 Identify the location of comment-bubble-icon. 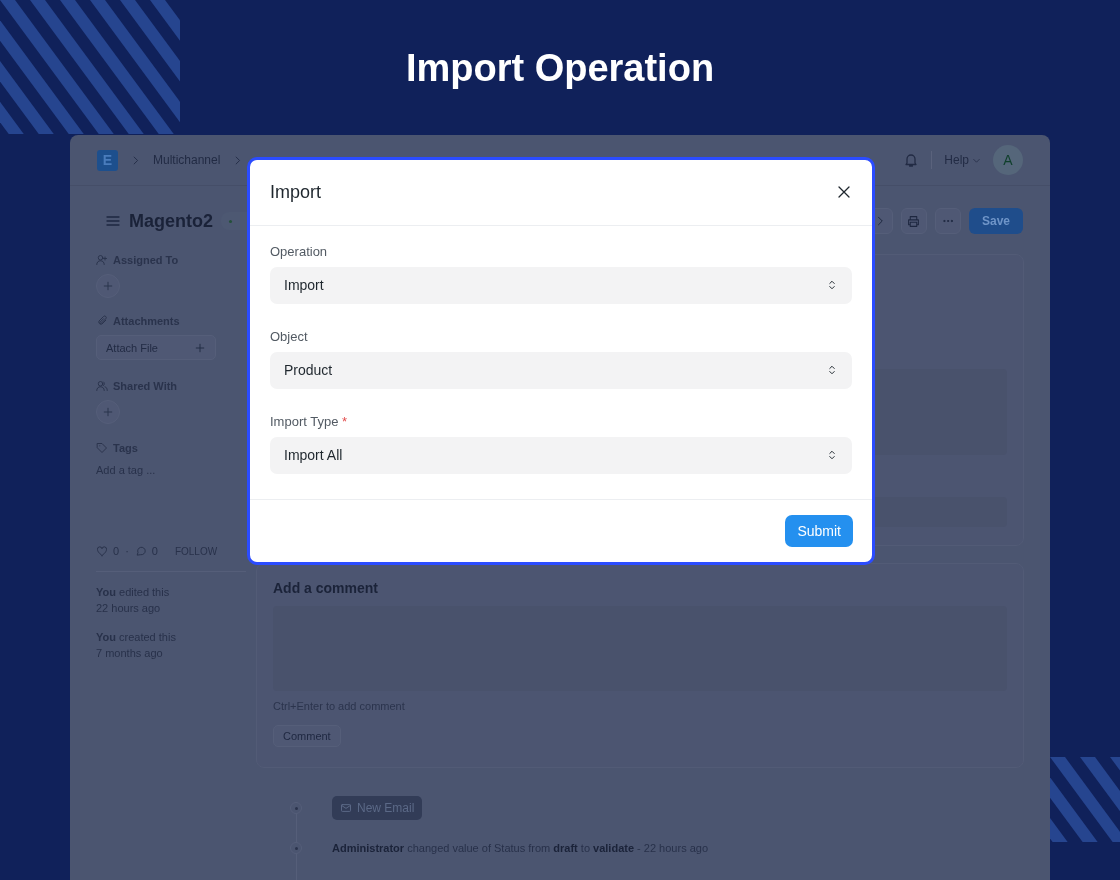
(140, 551).